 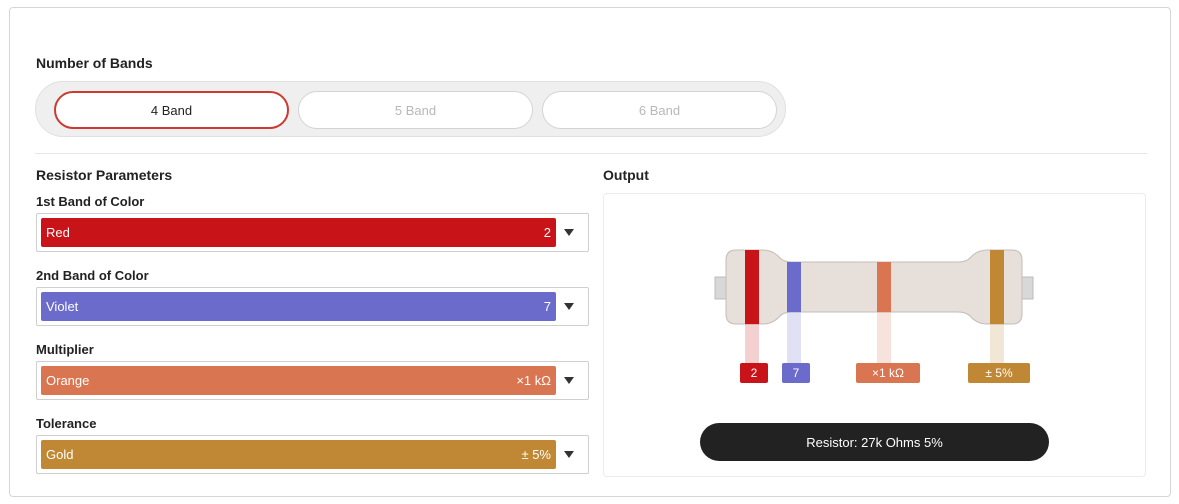 What do you see at coordinates (884, 287) in the screenshot?
I see `resistor-band-multiplier` at bounding box center [884, 287].